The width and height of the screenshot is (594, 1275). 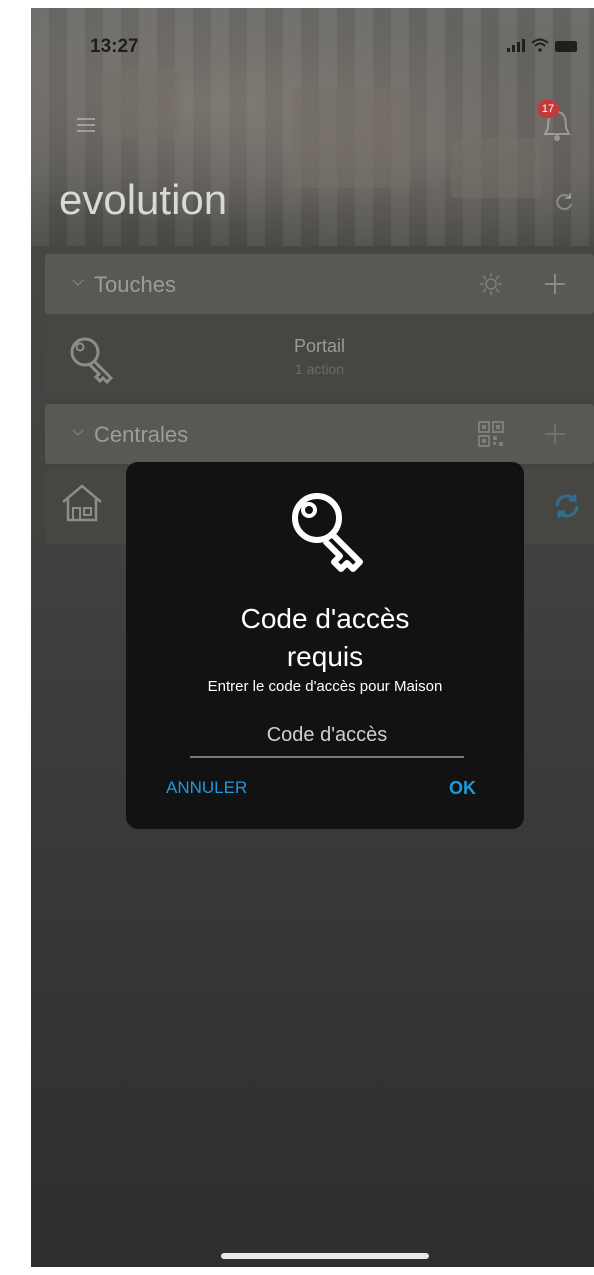 I want to click on add-centrale-button, so click(x=555, y=434).